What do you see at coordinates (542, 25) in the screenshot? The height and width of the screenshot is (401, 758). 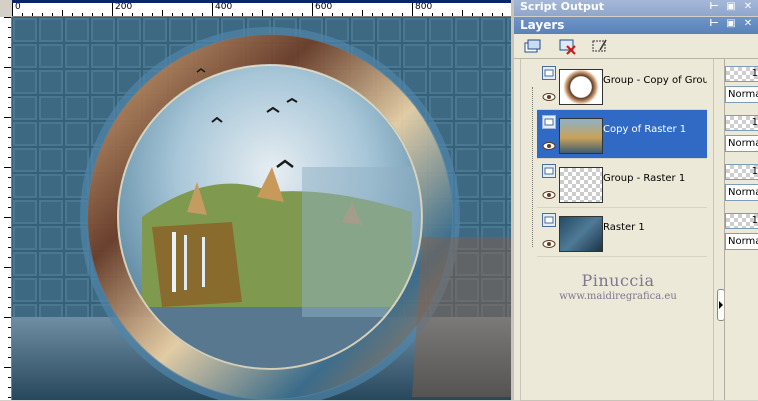 I see `layers-title: Layers` at bounding box center [542, 25].